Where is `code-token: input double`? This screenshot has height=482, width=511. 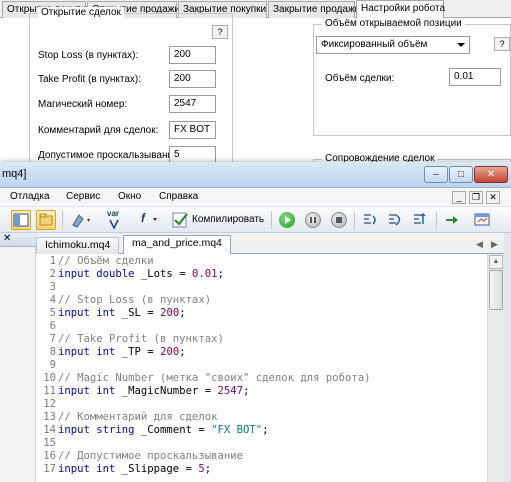 code-token: input double is located at coordinates (96, 274).